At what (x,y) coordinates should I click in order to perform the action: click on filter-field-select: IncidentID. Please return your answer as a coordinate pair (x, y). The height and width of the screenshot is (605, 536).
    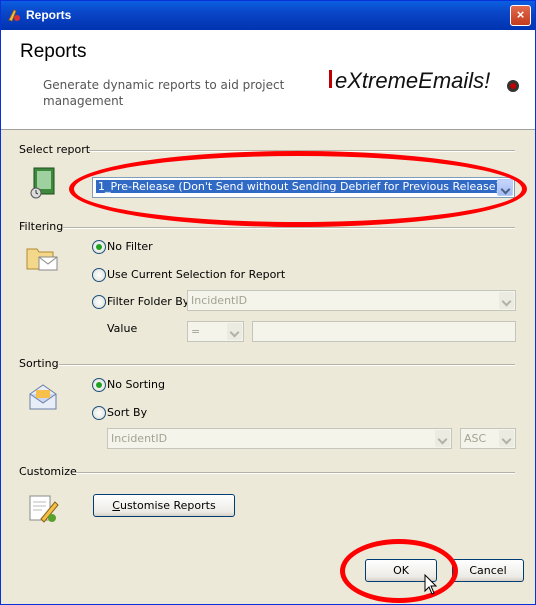
    Looking at the image, I should click on (351, 300).